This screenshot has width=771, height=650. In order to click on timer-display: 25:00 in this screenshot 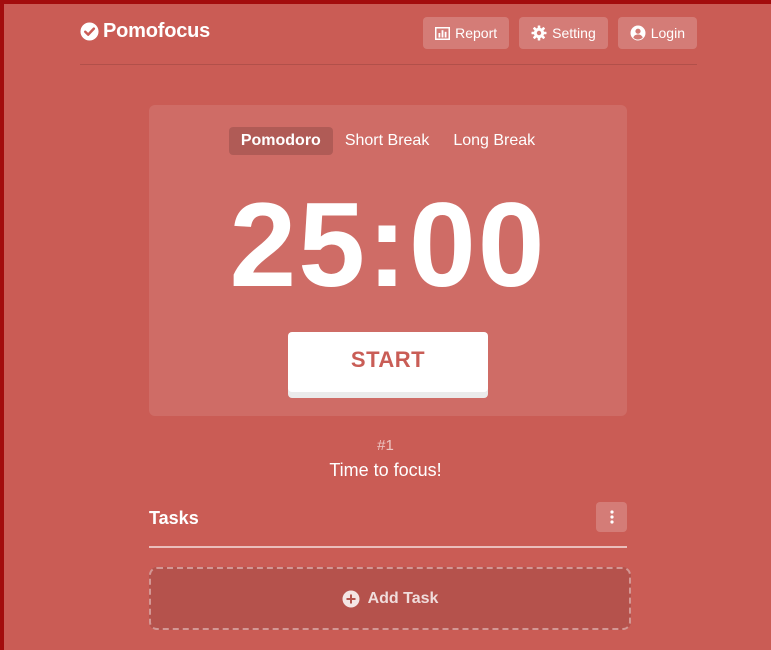, I will do `click(388, 245)`.